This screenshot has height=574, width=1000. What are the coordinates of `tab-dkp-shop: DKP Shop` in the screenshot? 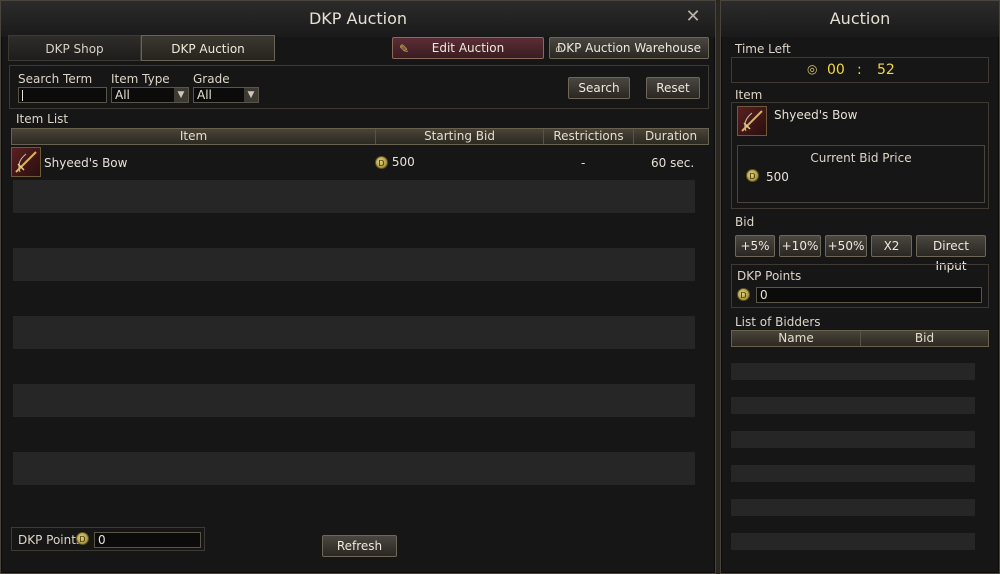 It's located at (74, 48).